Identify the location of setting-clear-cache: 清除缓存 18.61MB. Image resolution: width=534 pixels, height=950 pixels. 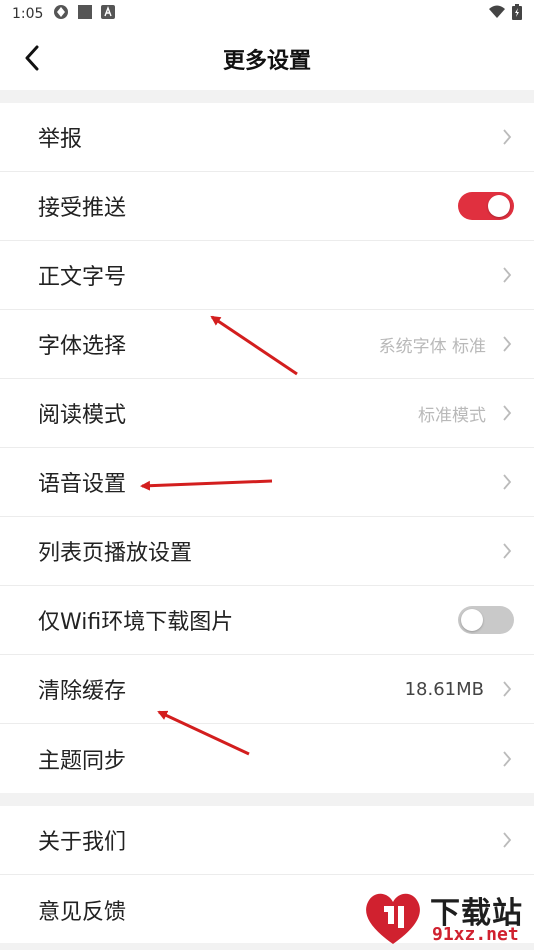
(267, 689).